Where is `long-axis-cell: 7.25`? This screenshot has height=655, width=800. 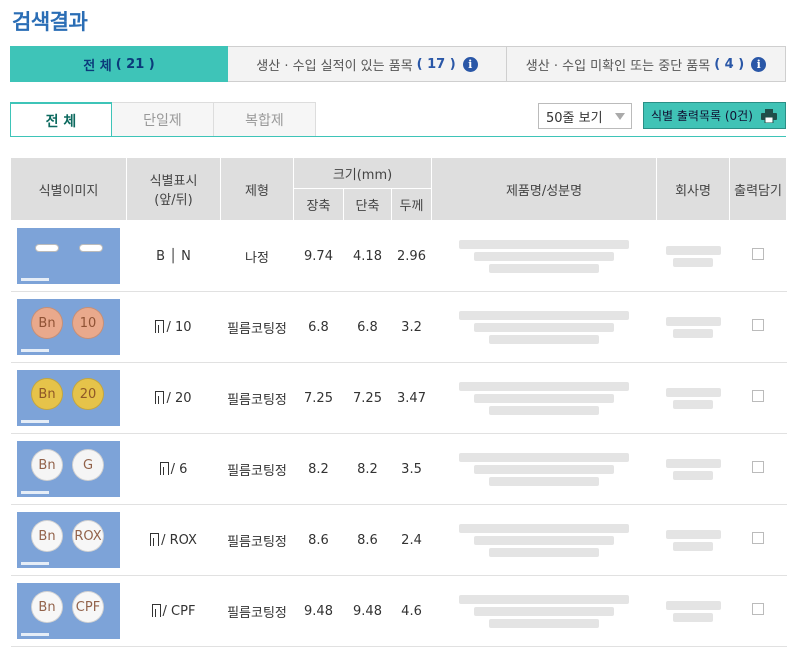
long-axis-cell: 7.25 is located at coordinates (318, 398).